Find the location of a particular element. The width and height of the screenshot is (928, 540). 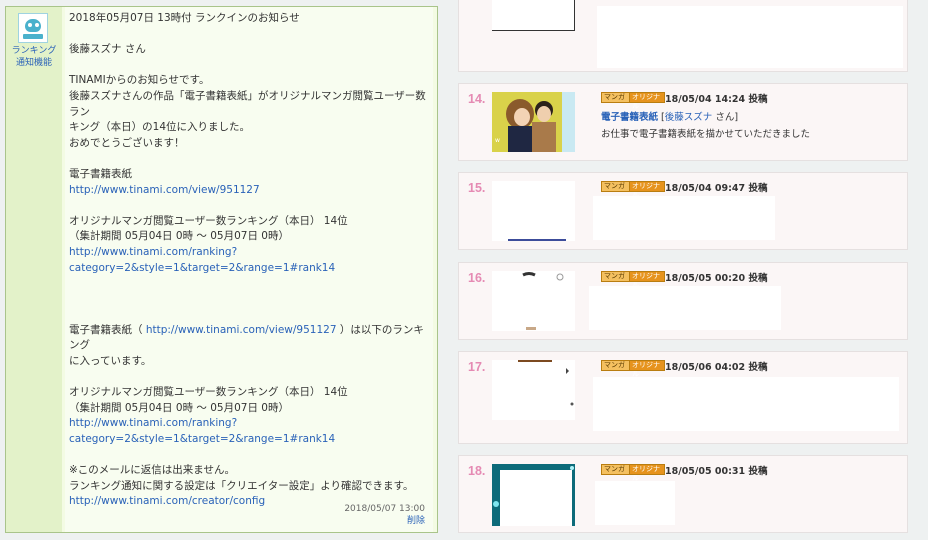

posted-date: 18/05/05 00:20 投稿 is located at coordinates (716, 278).